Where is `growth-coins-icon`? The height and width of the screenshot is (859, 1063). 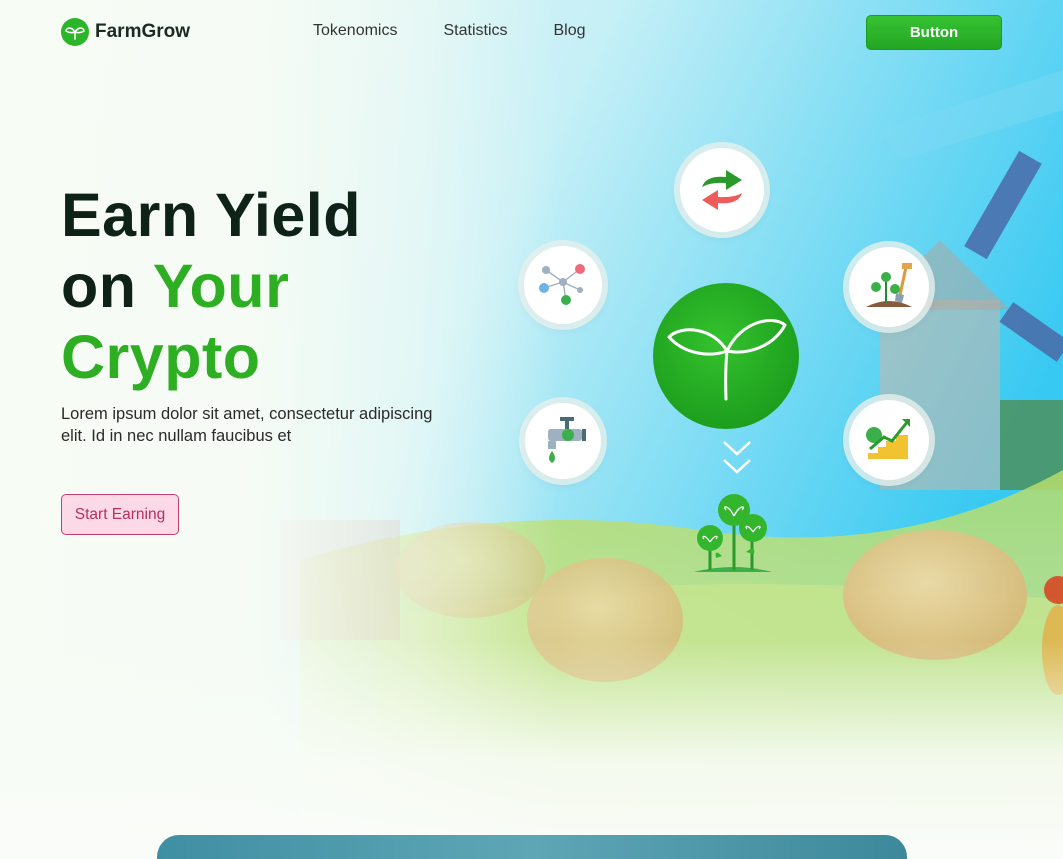 growth-coins-icon is located at coordinates (888, 439).